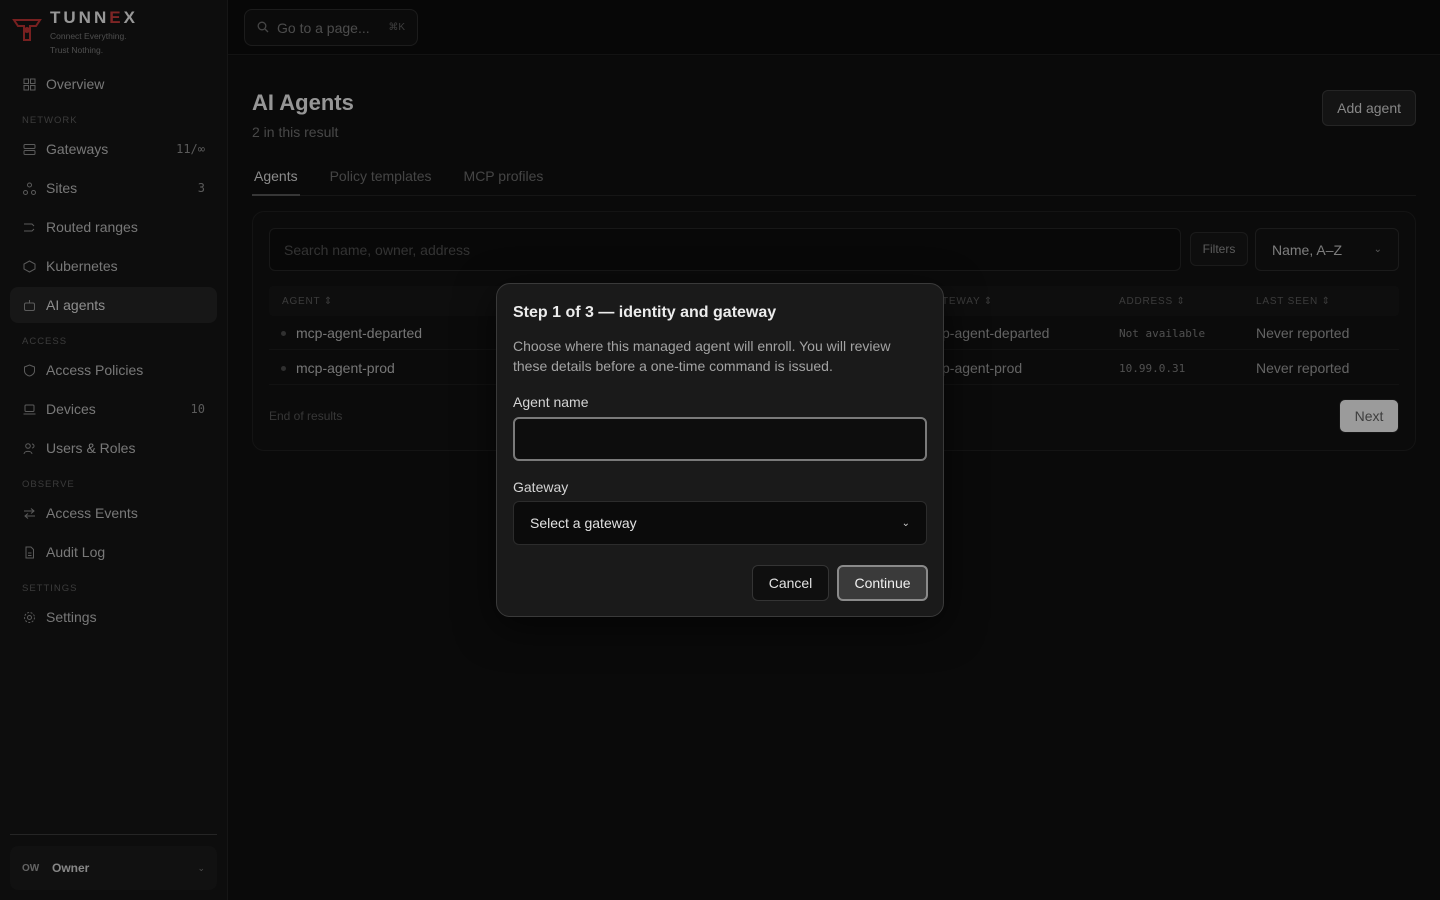 This screenshot has width=1440, height=900. Describe the element at coordinates (720, 523) in the screenshot. I see `gateway-select: Select a gateway ⌄` at that location.